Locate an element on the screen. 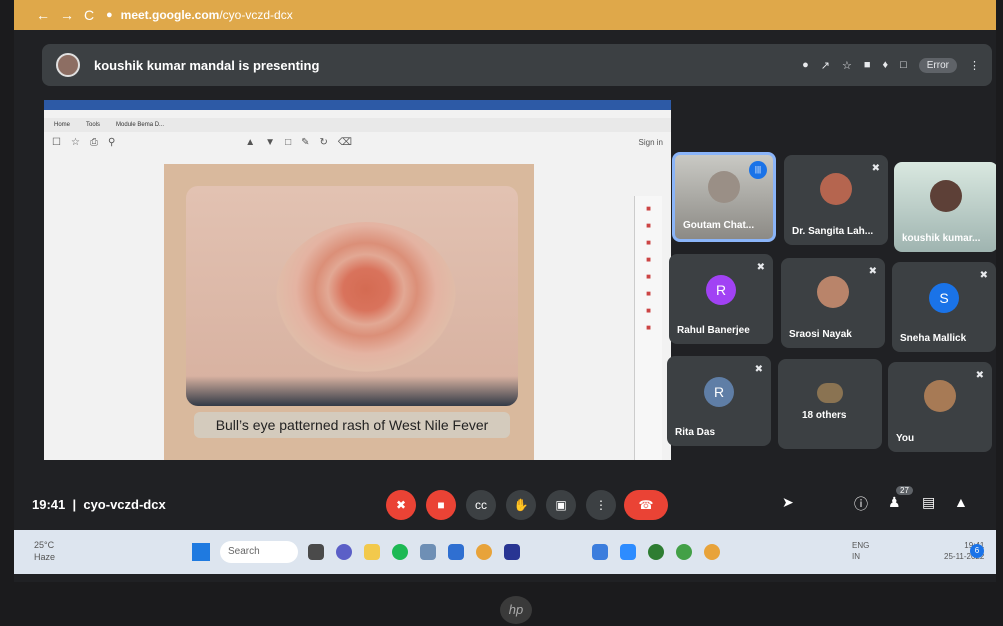 This screenshot has width=1003, height=626. page-up-icon: ▲ is located at coordinates (250, 142).